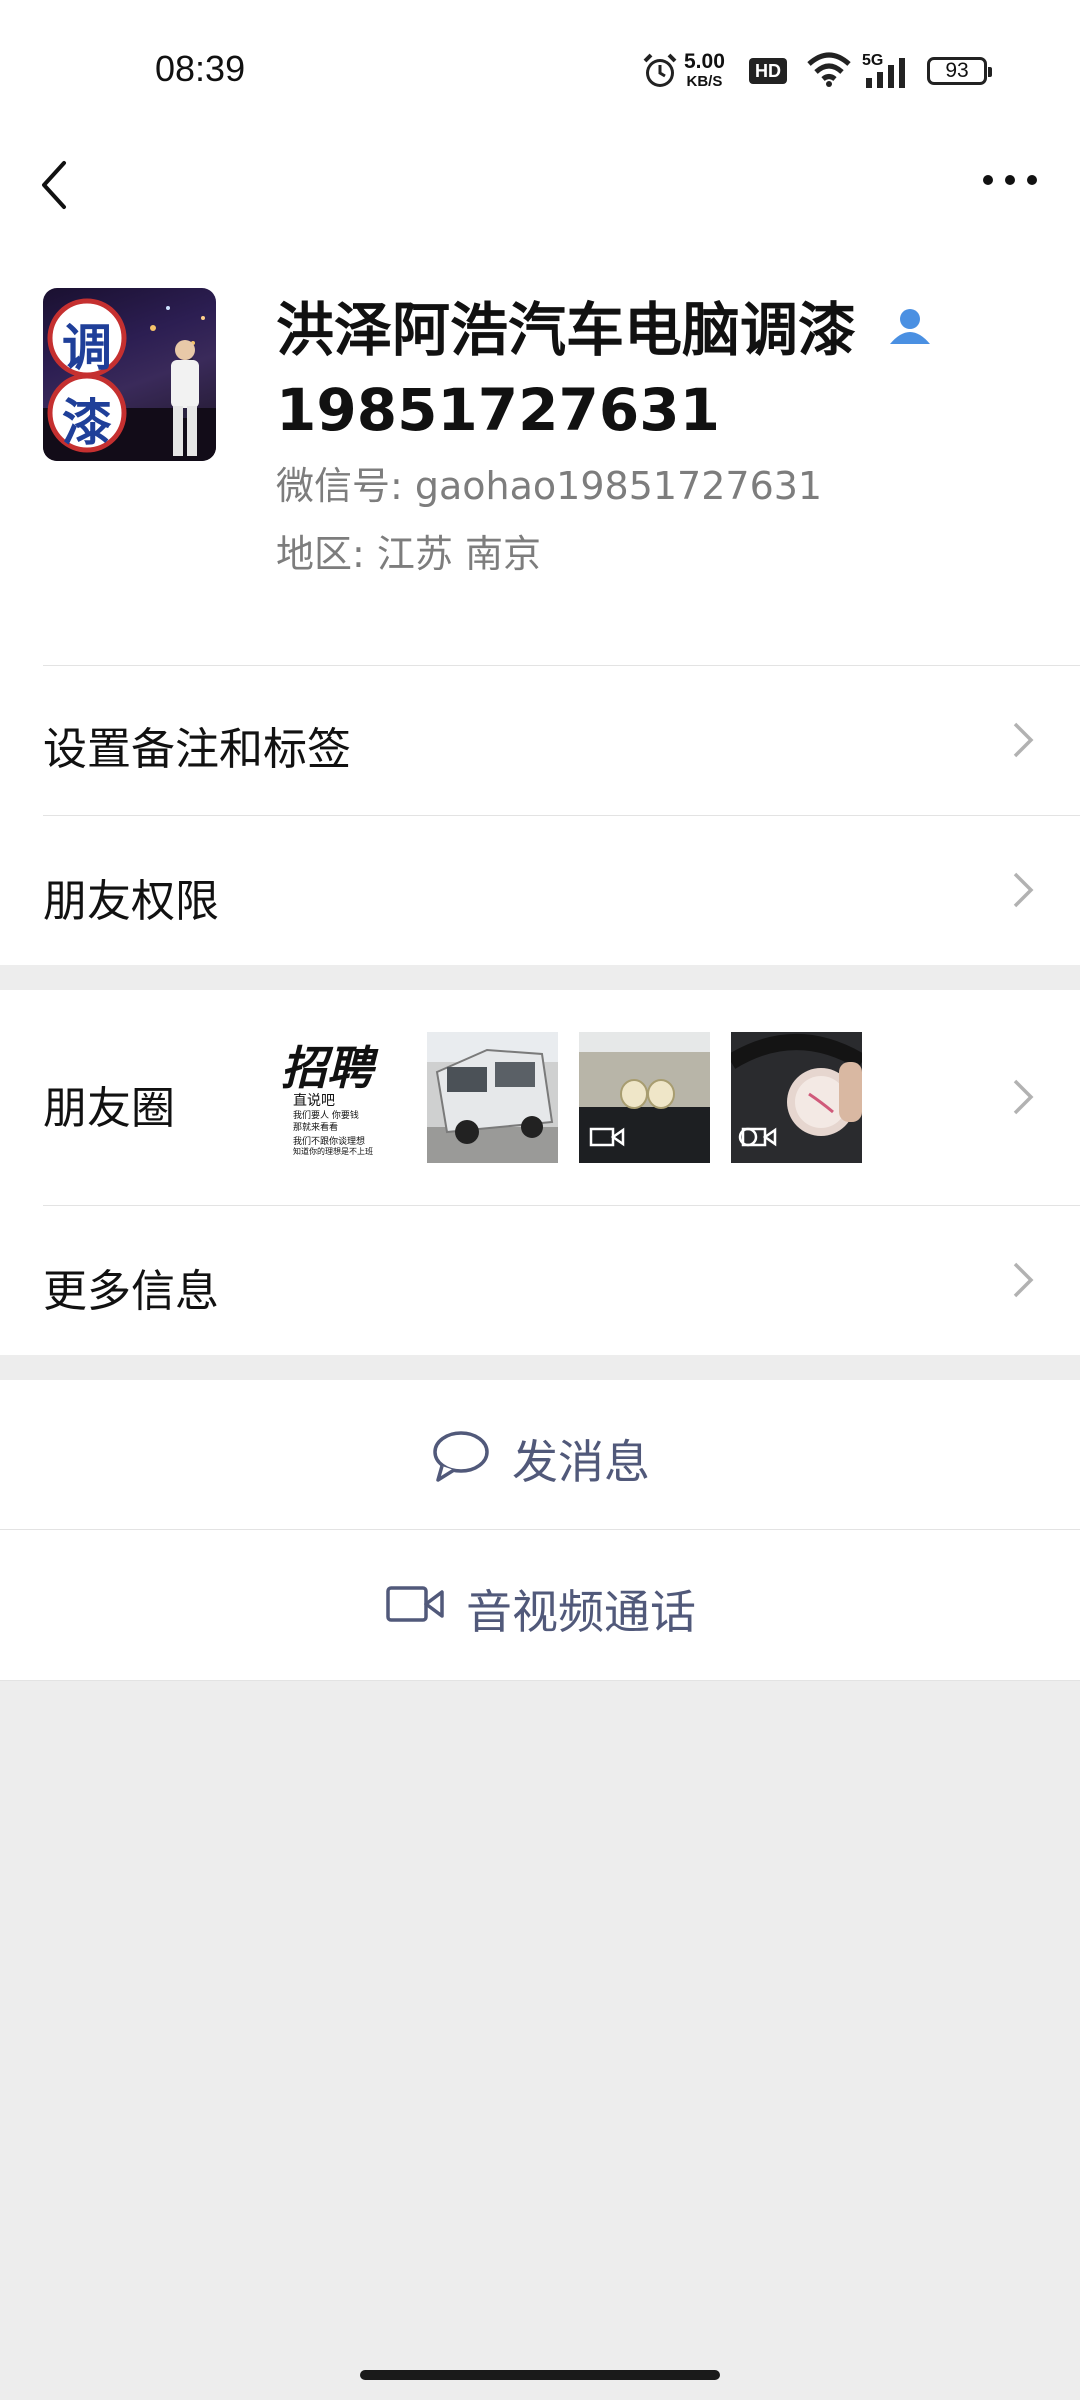  Describe the element at coordinates (197, 749) in the screenshot. I see `set-remark-label: 设置备注和标签` at that location.